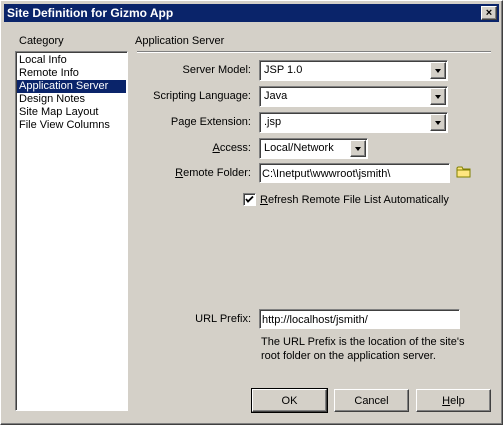 Image resolution: width=503 pixels, height=425 pixels. I want to click on refresh-label-mnemonic: R, so click(264, 200).